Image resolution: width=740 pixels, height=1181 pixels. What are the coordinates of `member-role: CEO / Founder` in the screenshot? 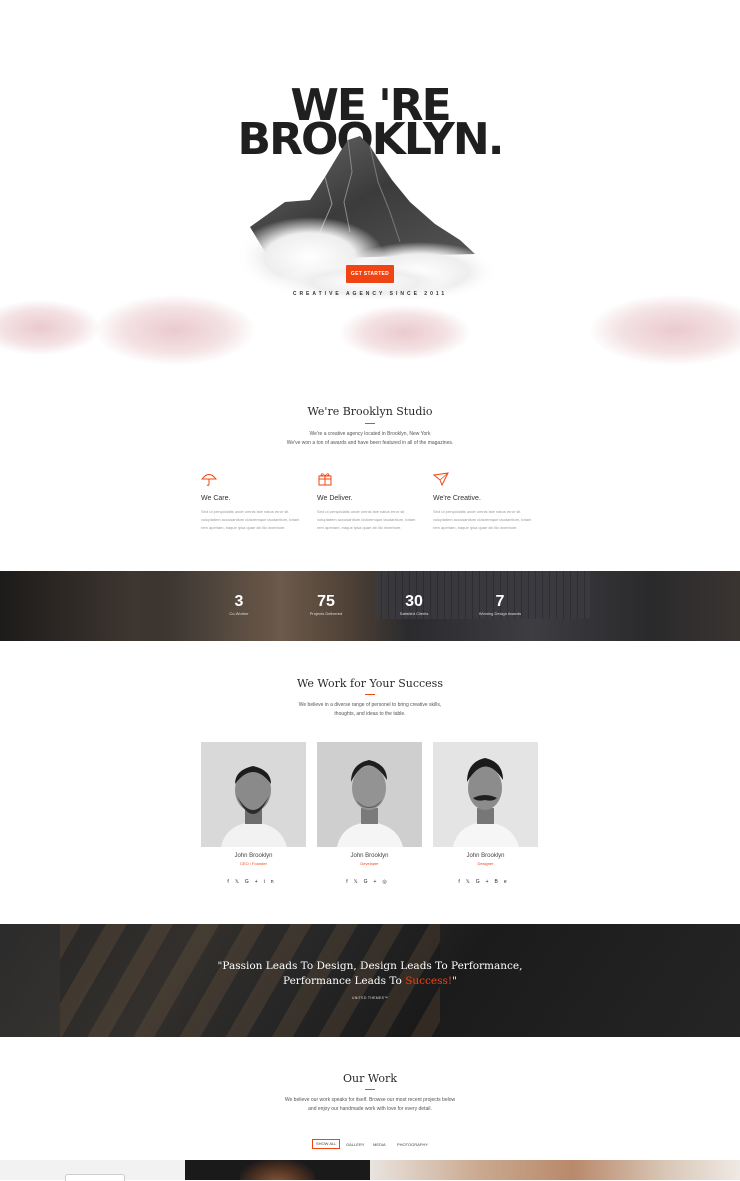 It's located at (253, 863).